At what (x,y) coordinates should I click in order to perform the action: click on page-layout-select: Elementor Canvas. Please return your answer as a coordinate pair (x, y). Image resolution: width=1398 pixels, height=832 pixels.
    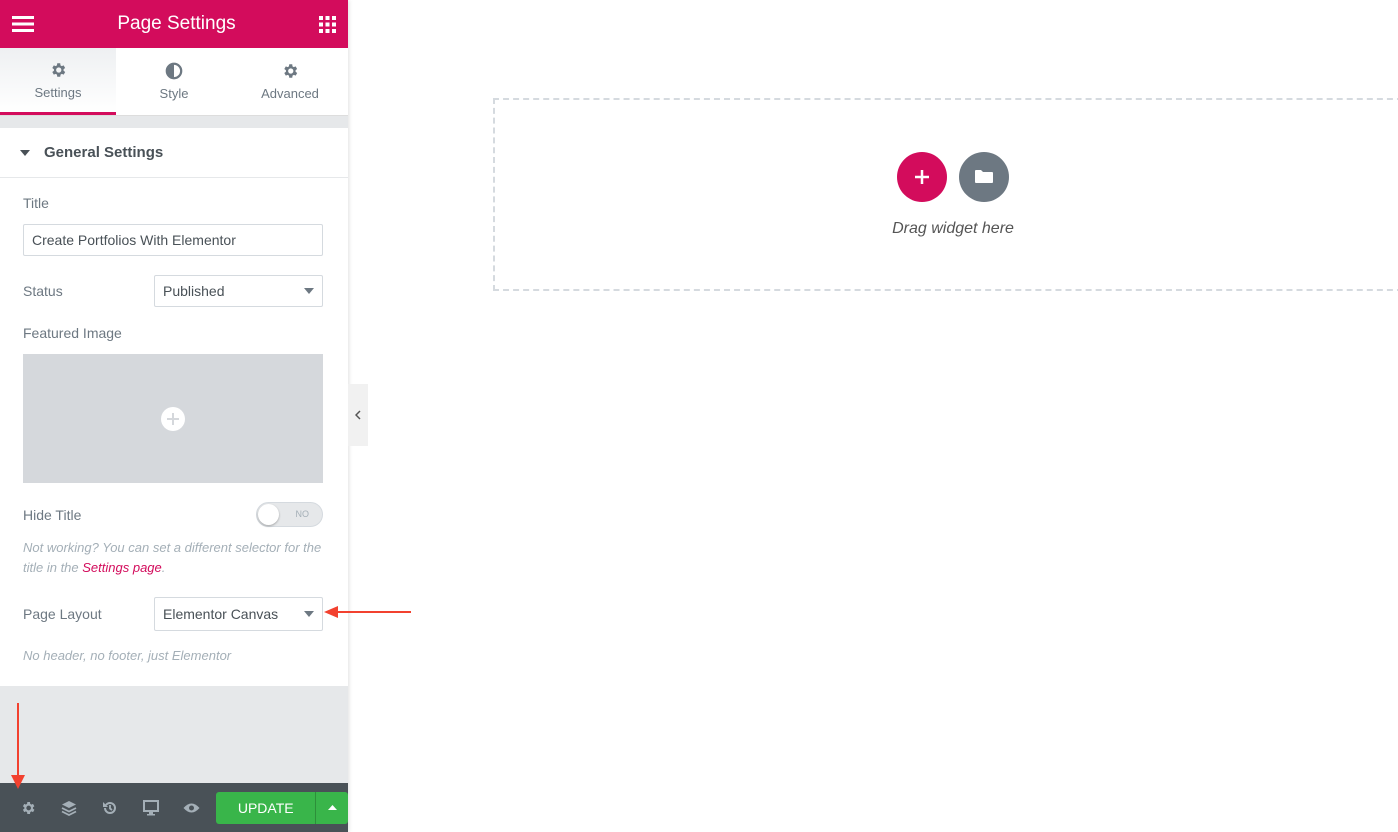
    Looking at the image, I should click on (238, 614).